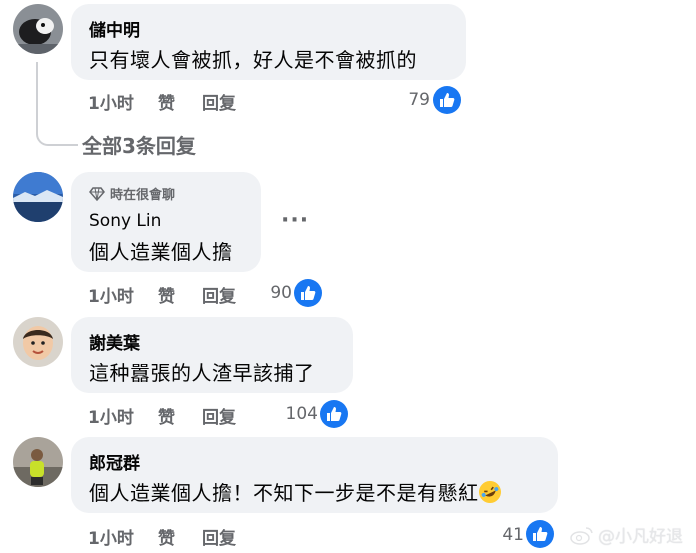 The width and height of the screenshot is (696, 553). Describe the element at coordinates (295, 220) in the screenshot. I see `more-options-button: ···` at that location.